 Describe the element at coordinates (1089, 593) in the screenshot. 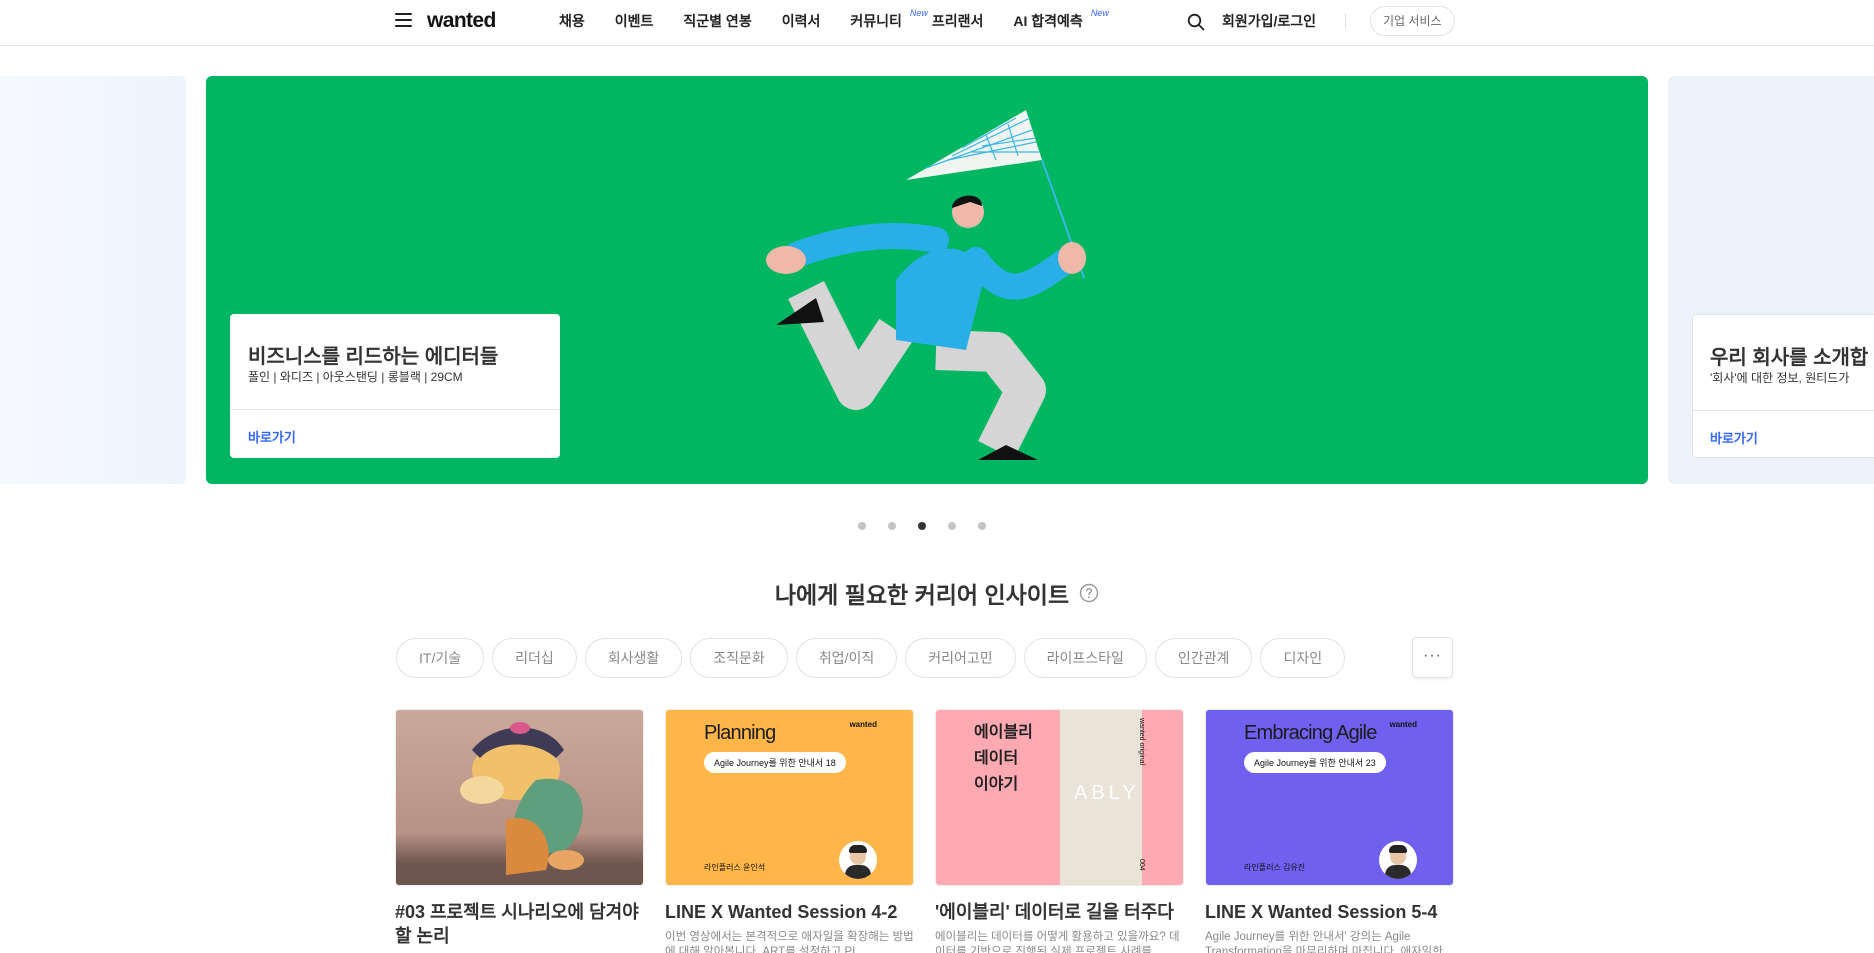

I see `help-icon` at that location.